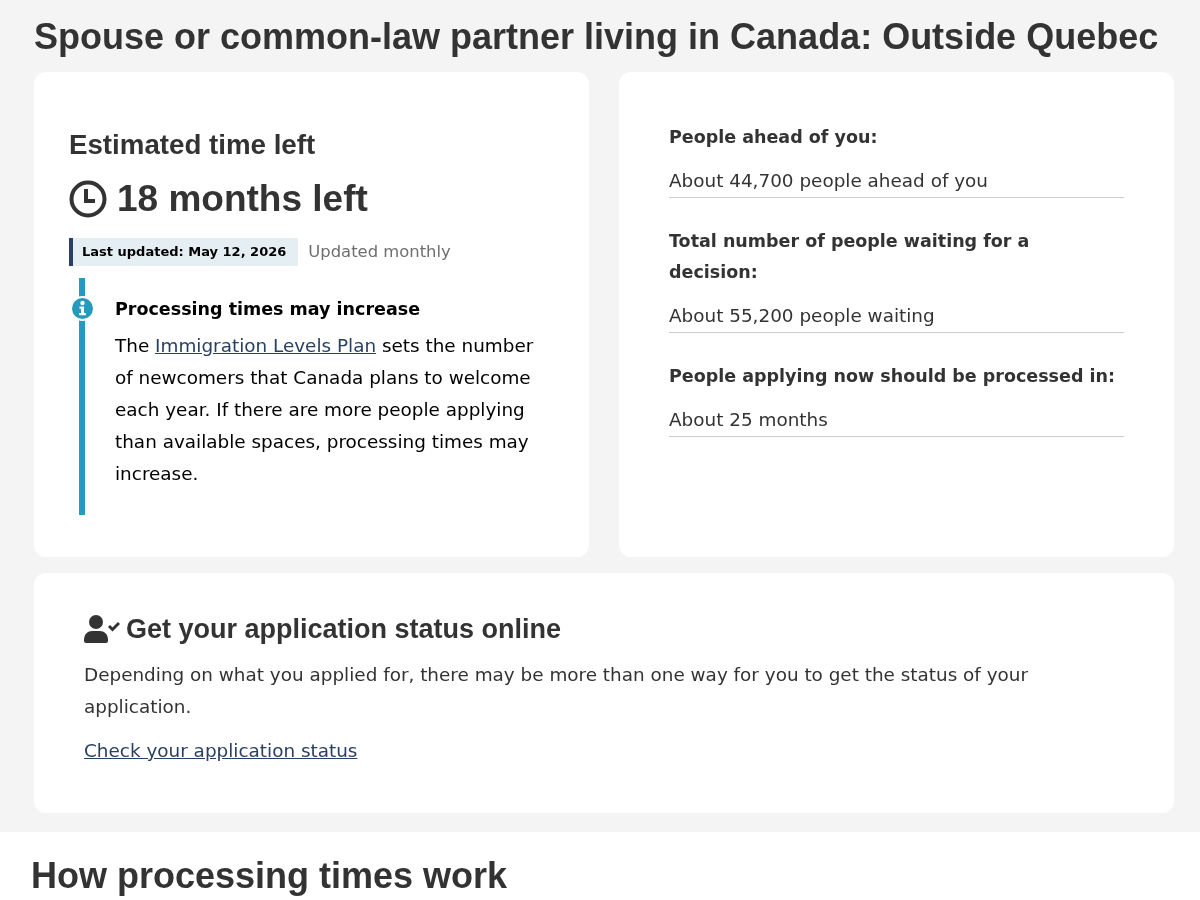  Describe the element at coordinates (242, 199) in the screenshot. I see `time-left: 18 months left` at that location.